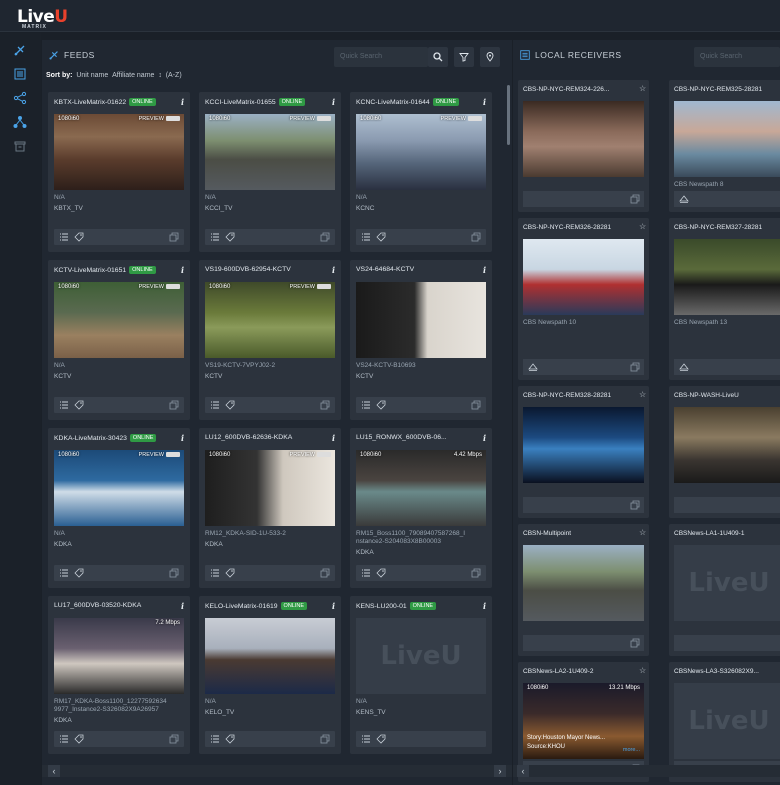  I want to click on scroll-left-button: ‹, so click(54, 771).